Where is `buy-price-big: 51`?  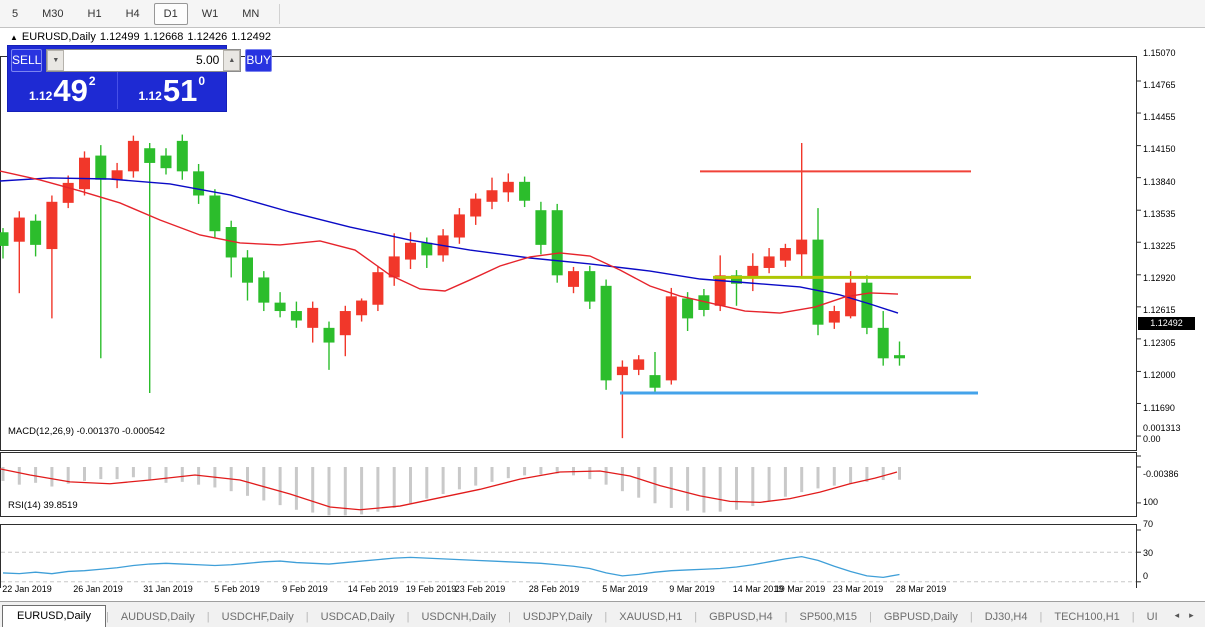 buy-price-big: 51 is located at coordinates (180, 90).